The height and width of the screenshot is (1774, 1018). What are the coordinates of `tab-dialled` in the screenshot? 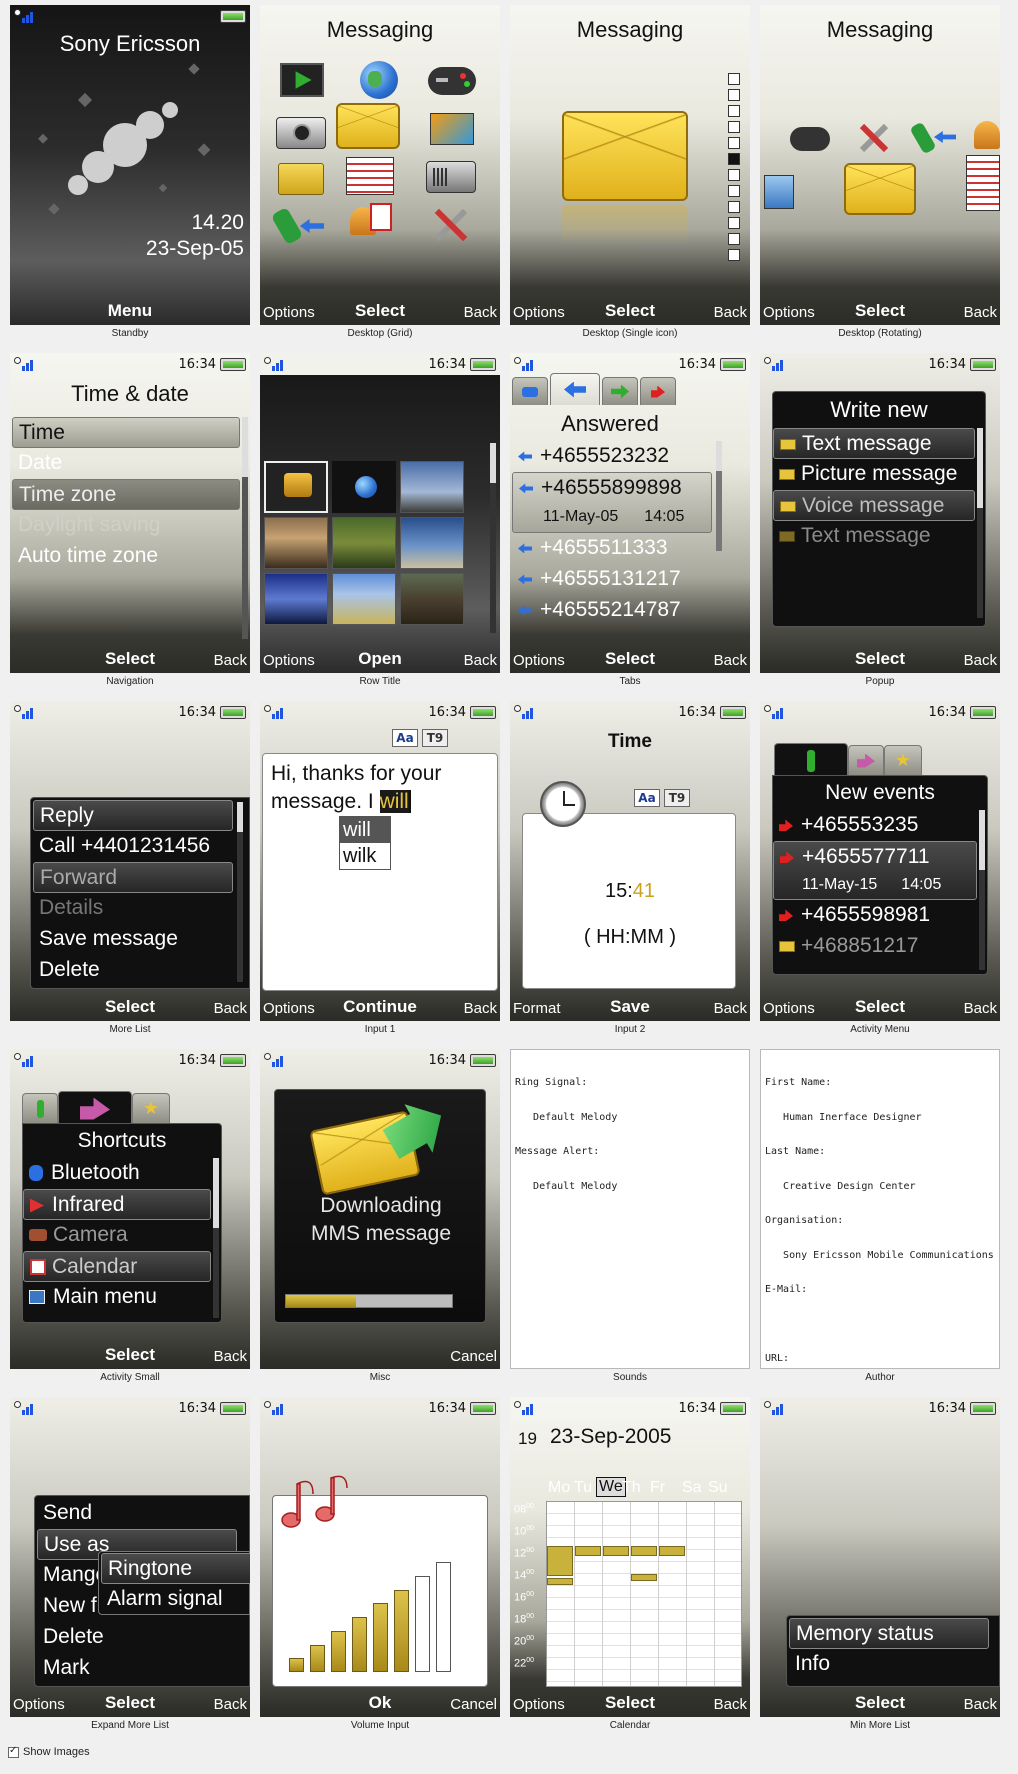 It's located at (620, 391).